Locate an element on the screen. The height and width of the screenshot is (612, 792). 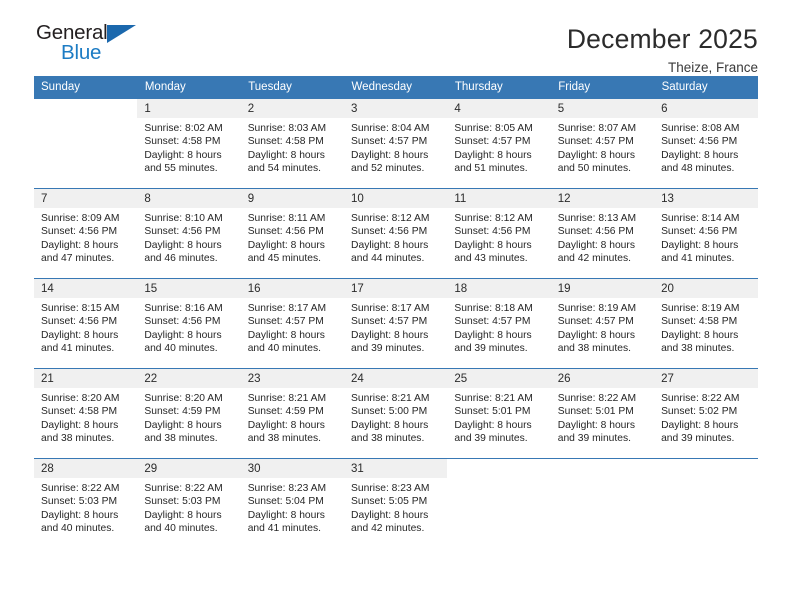
daylight-text-line2: and 45 minutes. is located at coordinates (284, 259).